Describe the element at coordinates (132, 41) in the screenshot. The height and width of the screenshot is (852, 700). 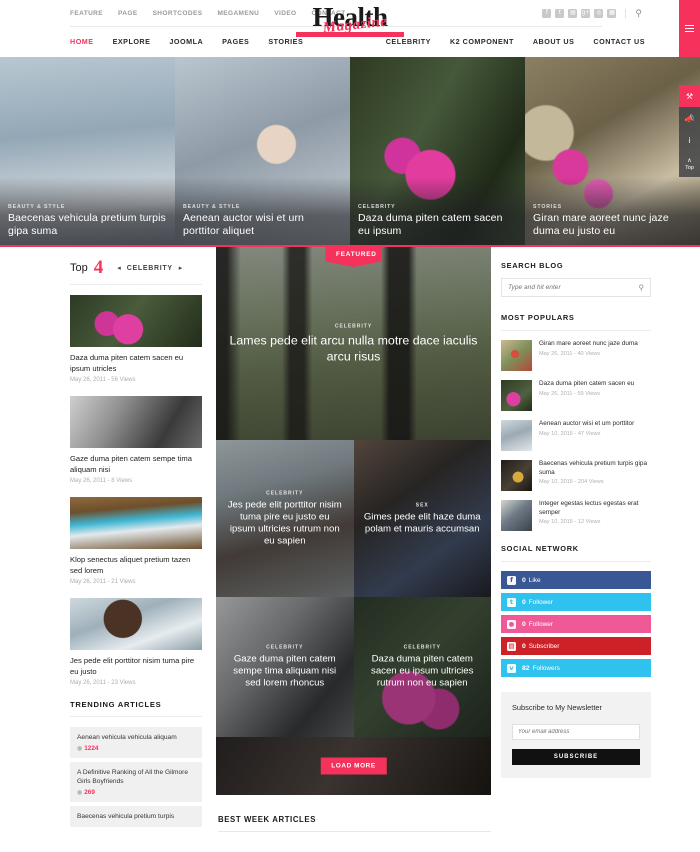
I see `nav-item-explore: EXPLORE` at that location.